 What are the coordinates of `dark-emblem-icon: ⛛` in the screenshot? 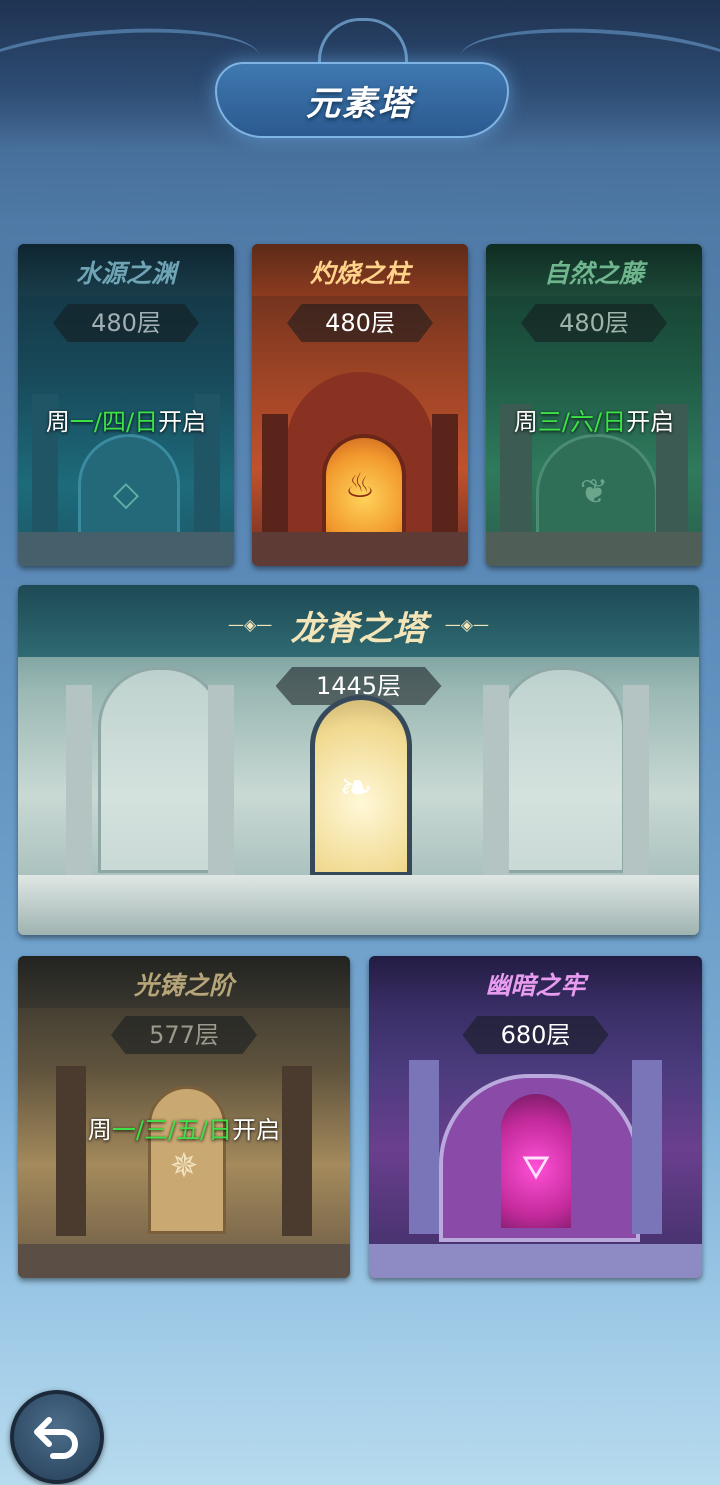 It's located at (536, 1168).